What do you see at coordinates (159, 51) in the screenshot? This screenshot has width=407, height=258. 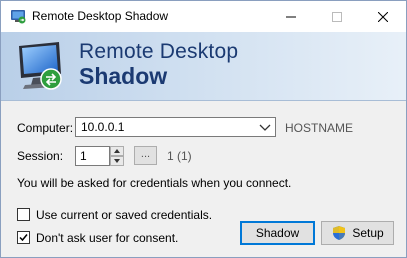 I see `banner-title-line1: Remote Desktop` at bounding box center [159, 51].